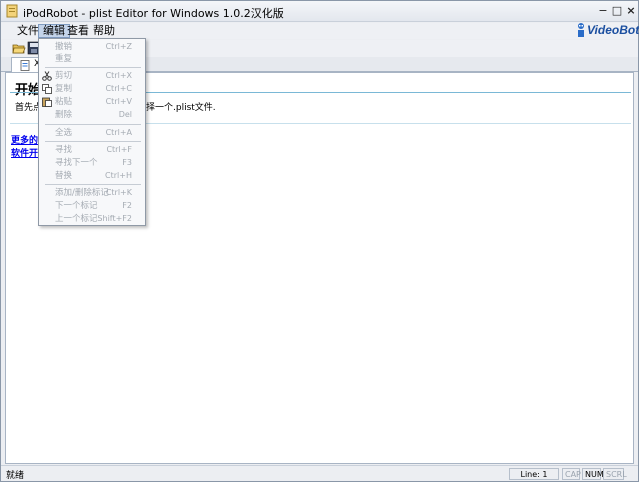 Image resolution: width=639 pixels, height=482 pixels. I want to click on scroll-lock-indicator: SCRL, so click(615, 474).